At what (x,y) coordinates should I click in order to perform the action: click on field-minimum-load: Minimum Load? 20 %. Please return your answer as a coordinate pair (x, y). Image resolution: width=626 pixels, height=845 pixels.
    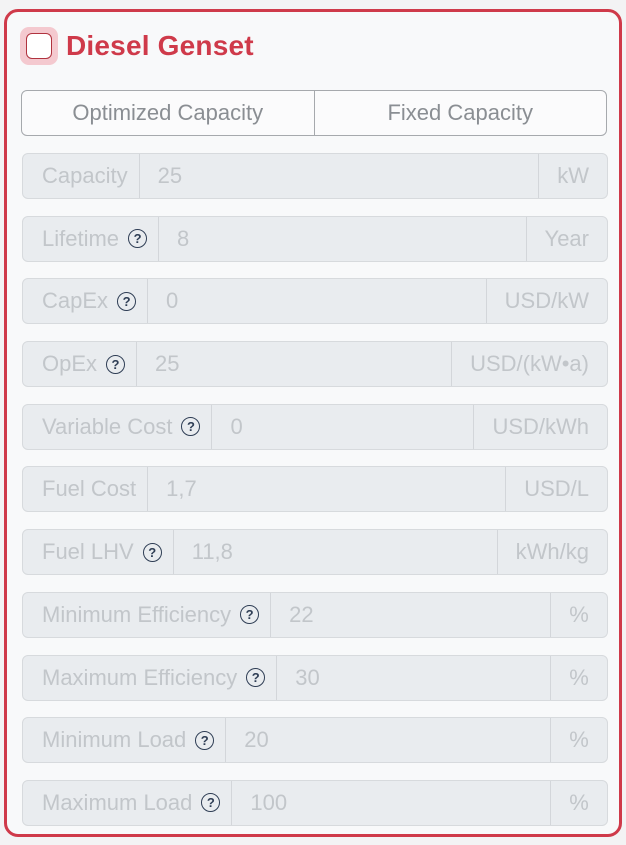
    Looking at the image, I should click on (315, 740).